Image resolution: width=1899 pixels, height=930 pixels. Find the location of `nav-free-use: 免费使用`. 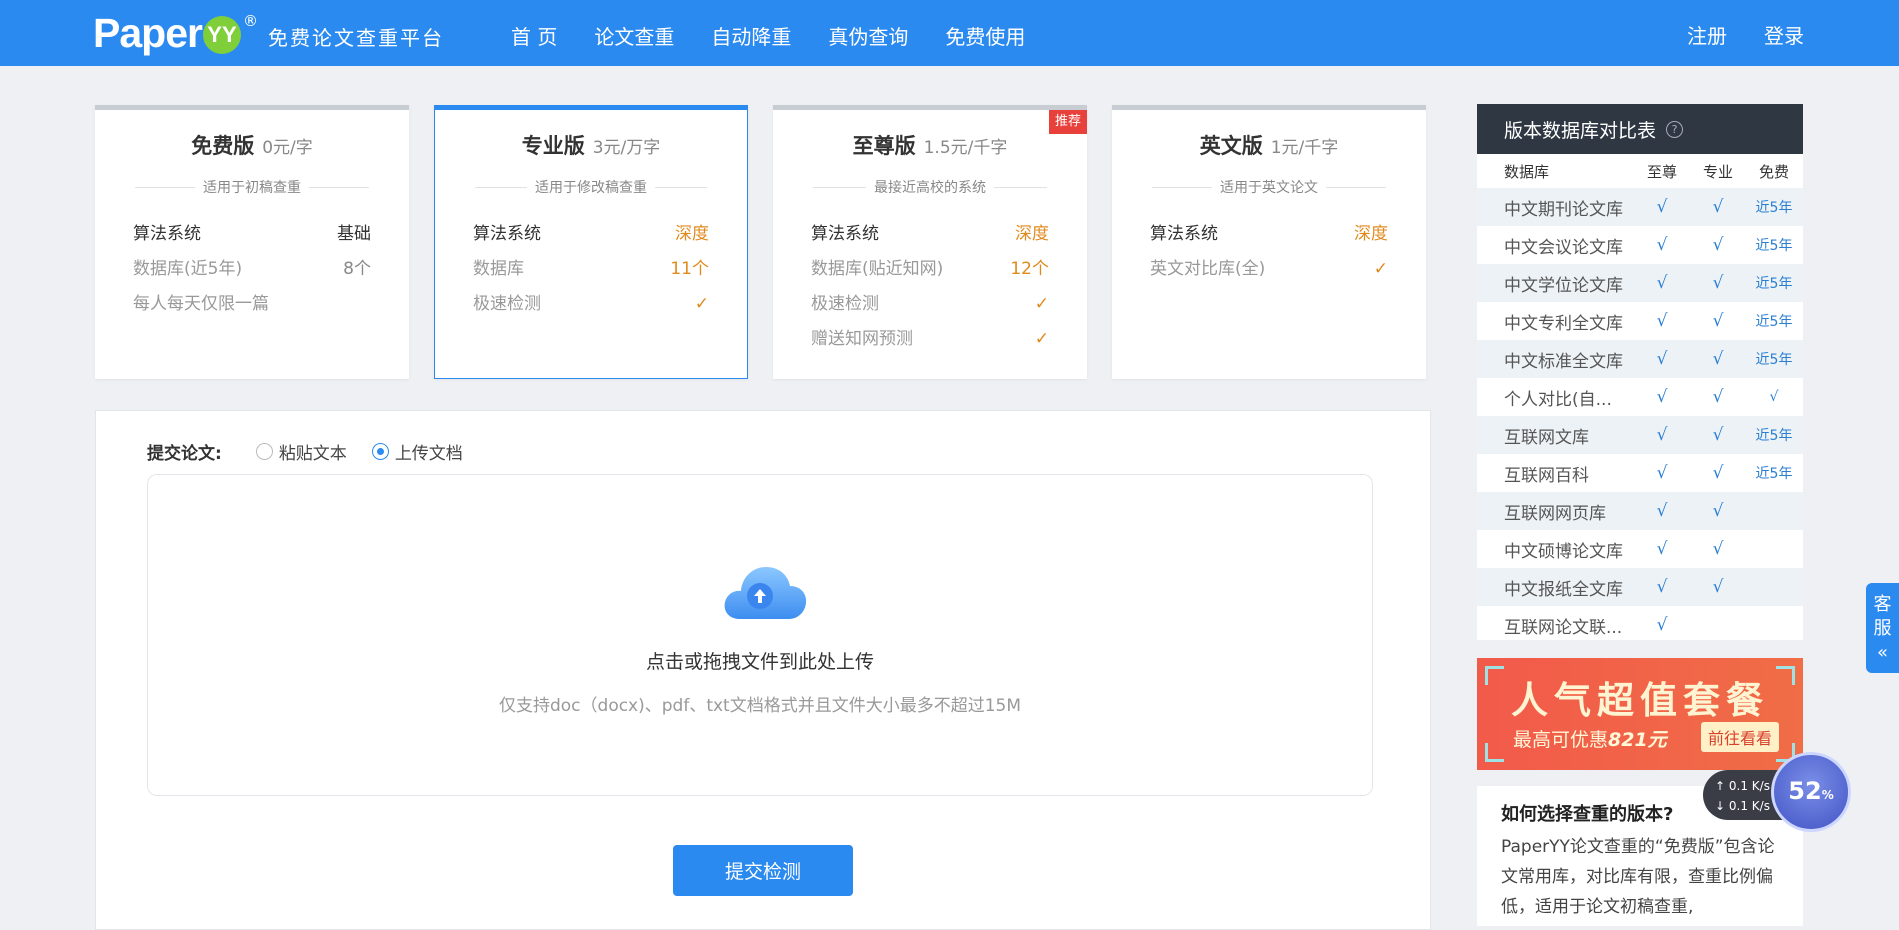

nav-free-use: 免费使用 is located at coordinates (985, 35).